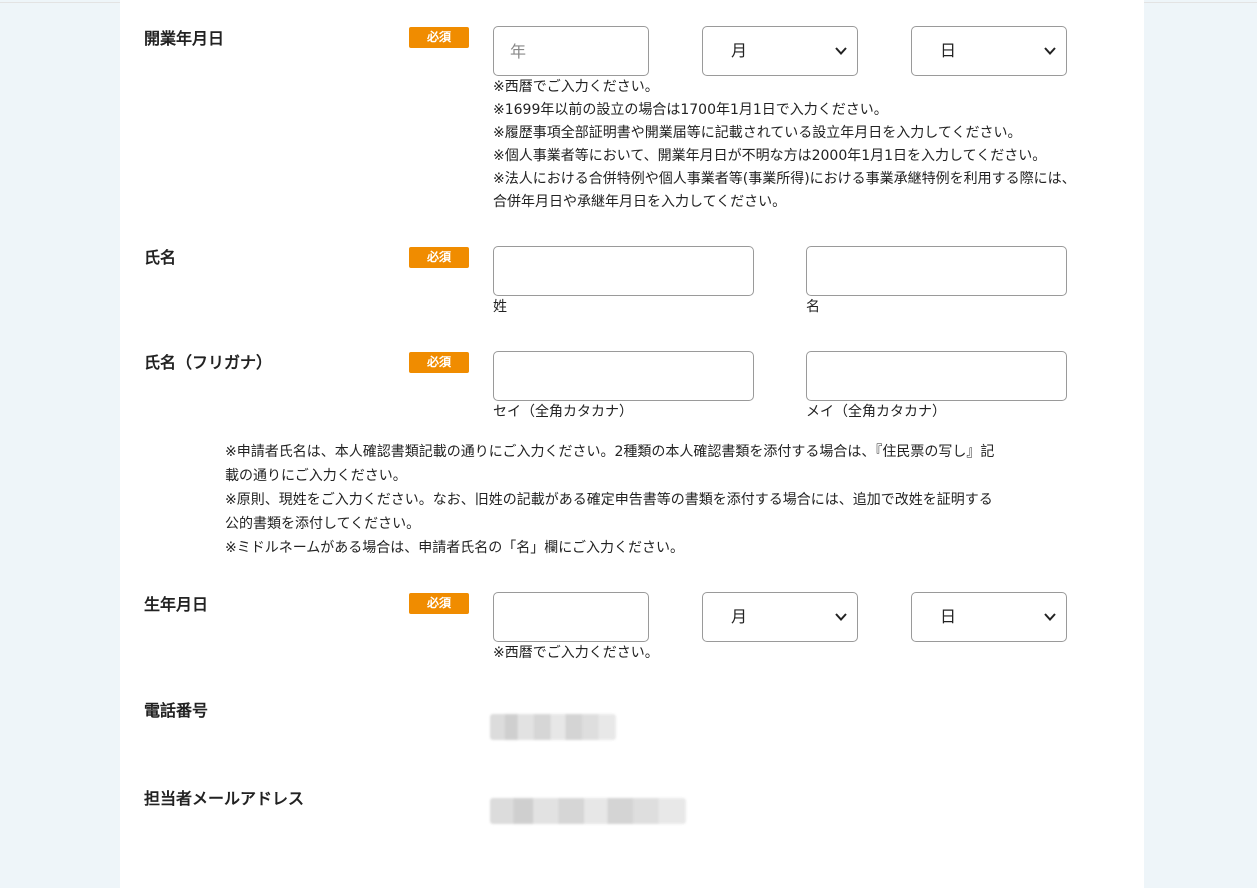 Image resolution: width=1257 pixels, height=888 pixels. What do you see at coordinates (936, 271) in the screenshot?
I see `first-name-input` at bounding box center [936, 271].